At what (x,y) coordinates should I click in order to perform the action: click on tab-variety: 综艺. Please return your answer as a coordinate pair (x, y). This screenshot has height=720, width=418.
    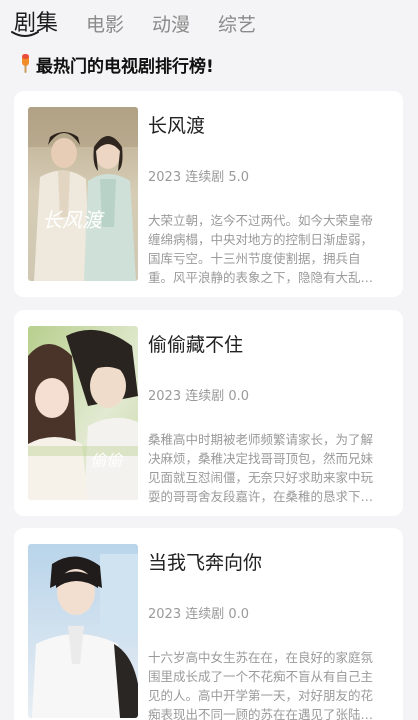
    Looking at the image, I should click on (237, 23).